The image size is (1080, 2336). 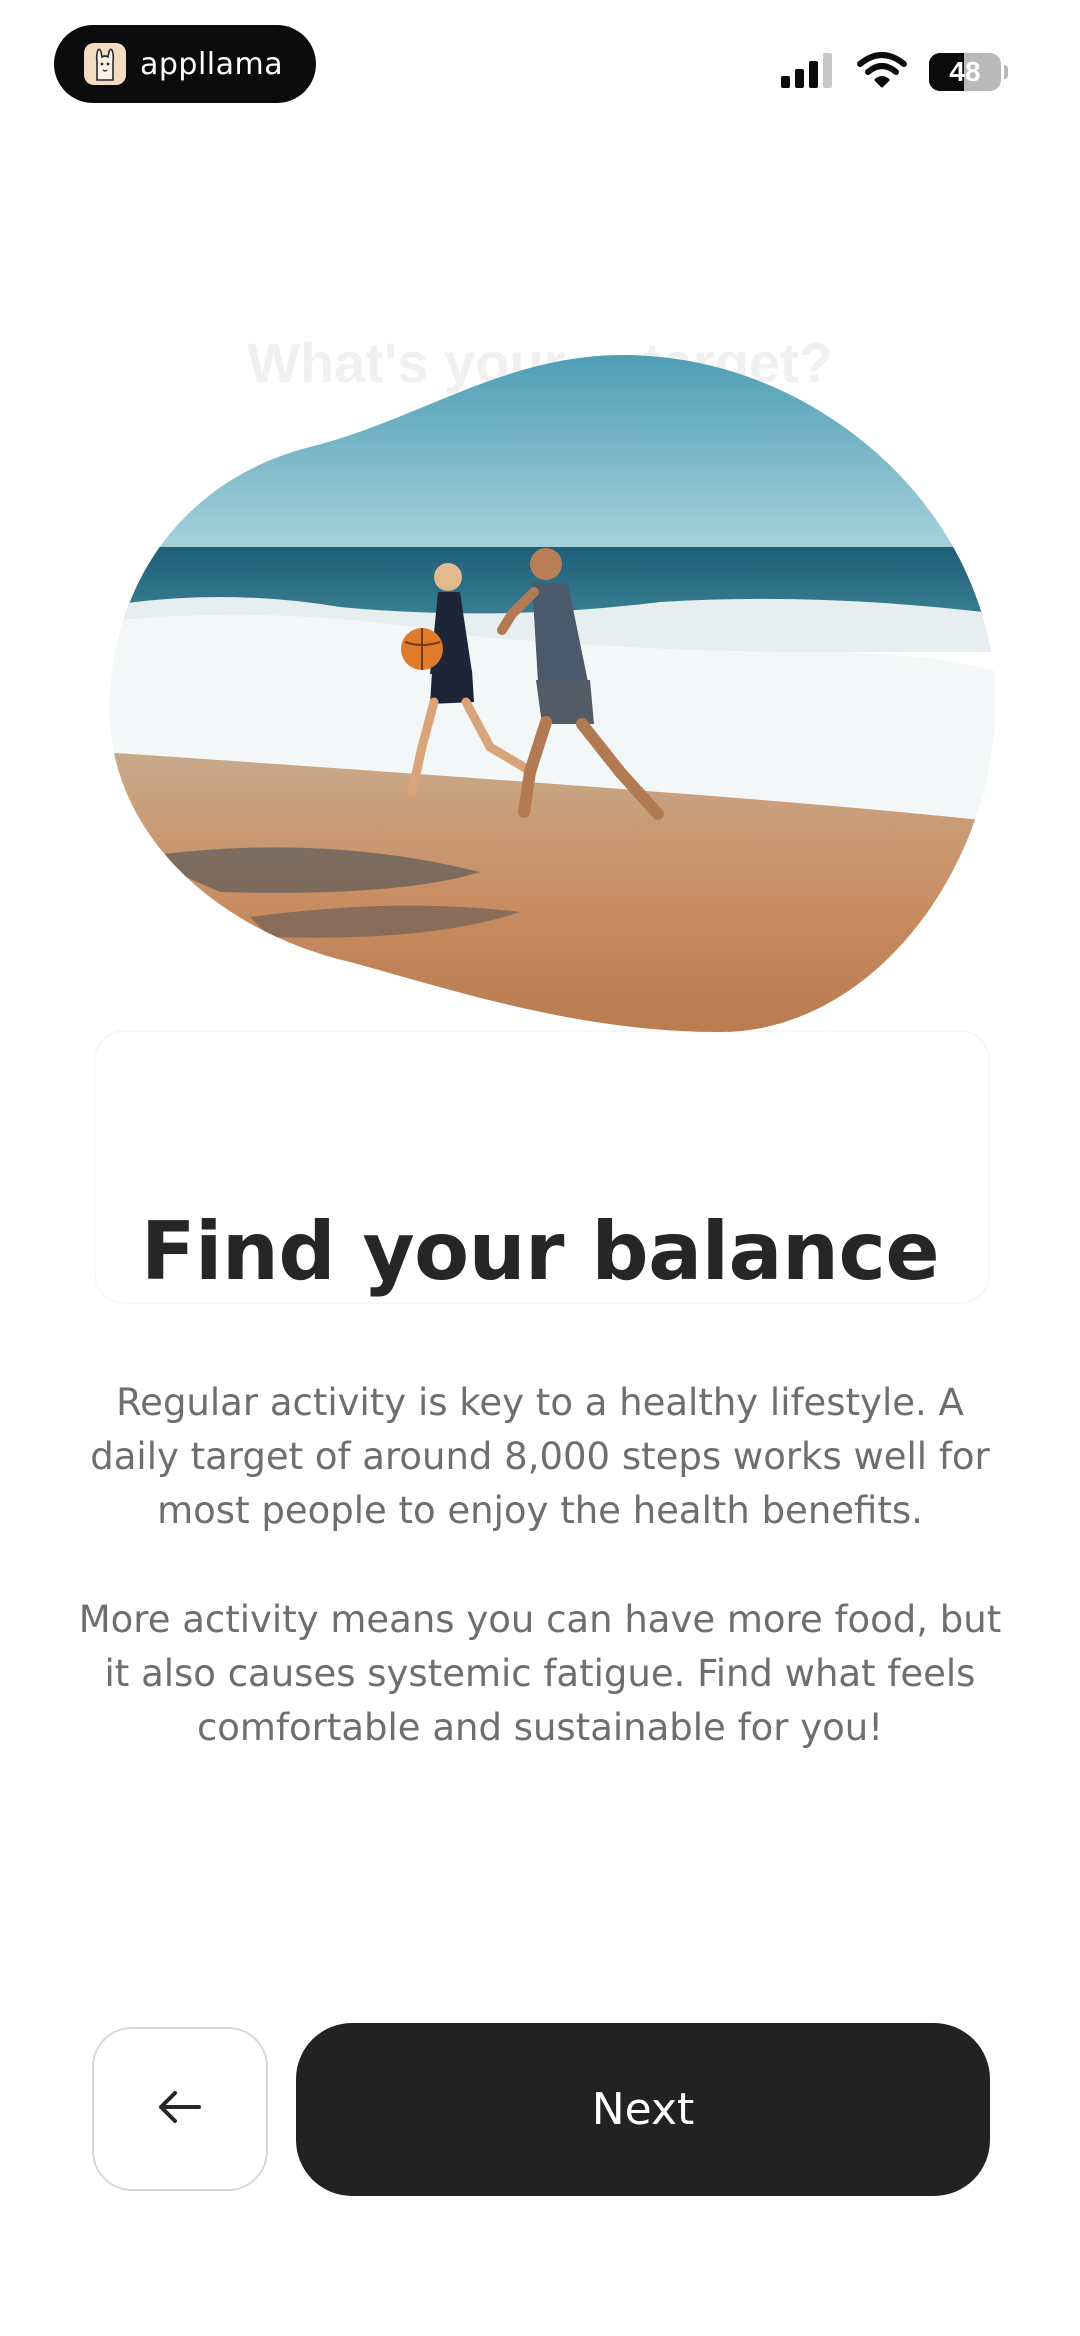 I want to click on page-title: Find your balance, so click(x=540, y=1251).